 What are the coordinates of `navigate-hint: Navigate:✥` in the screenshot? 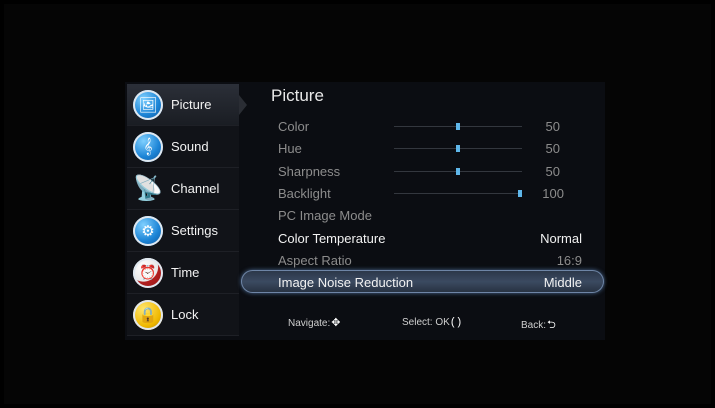 It's located at (314, 323).